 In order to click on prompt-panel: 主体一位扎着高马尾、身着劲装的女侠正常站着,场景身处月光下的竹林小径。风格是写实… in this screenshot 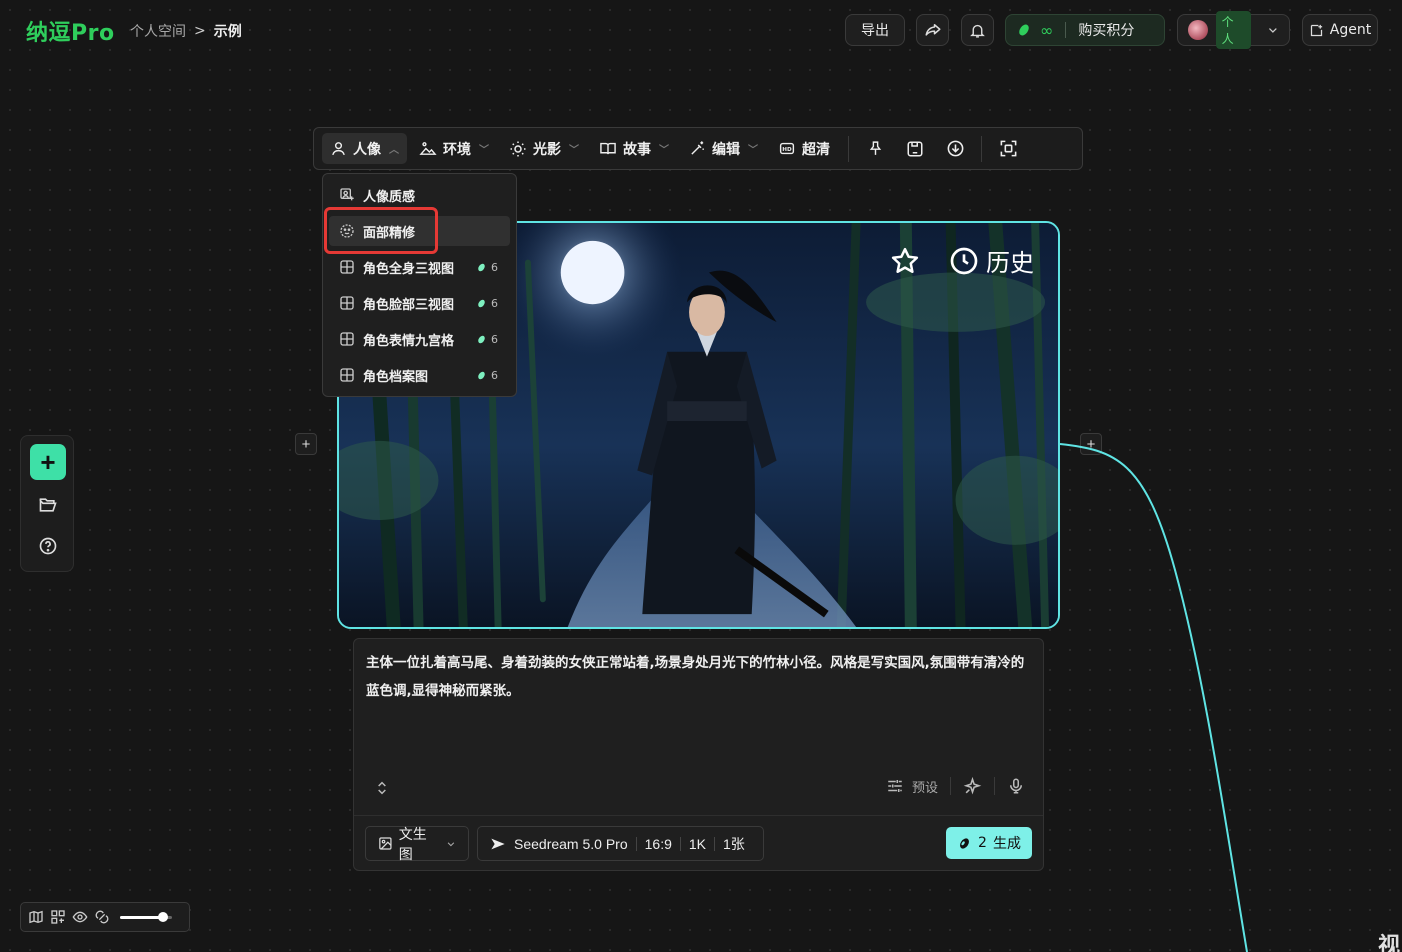, I will do `click(698, 754)`.